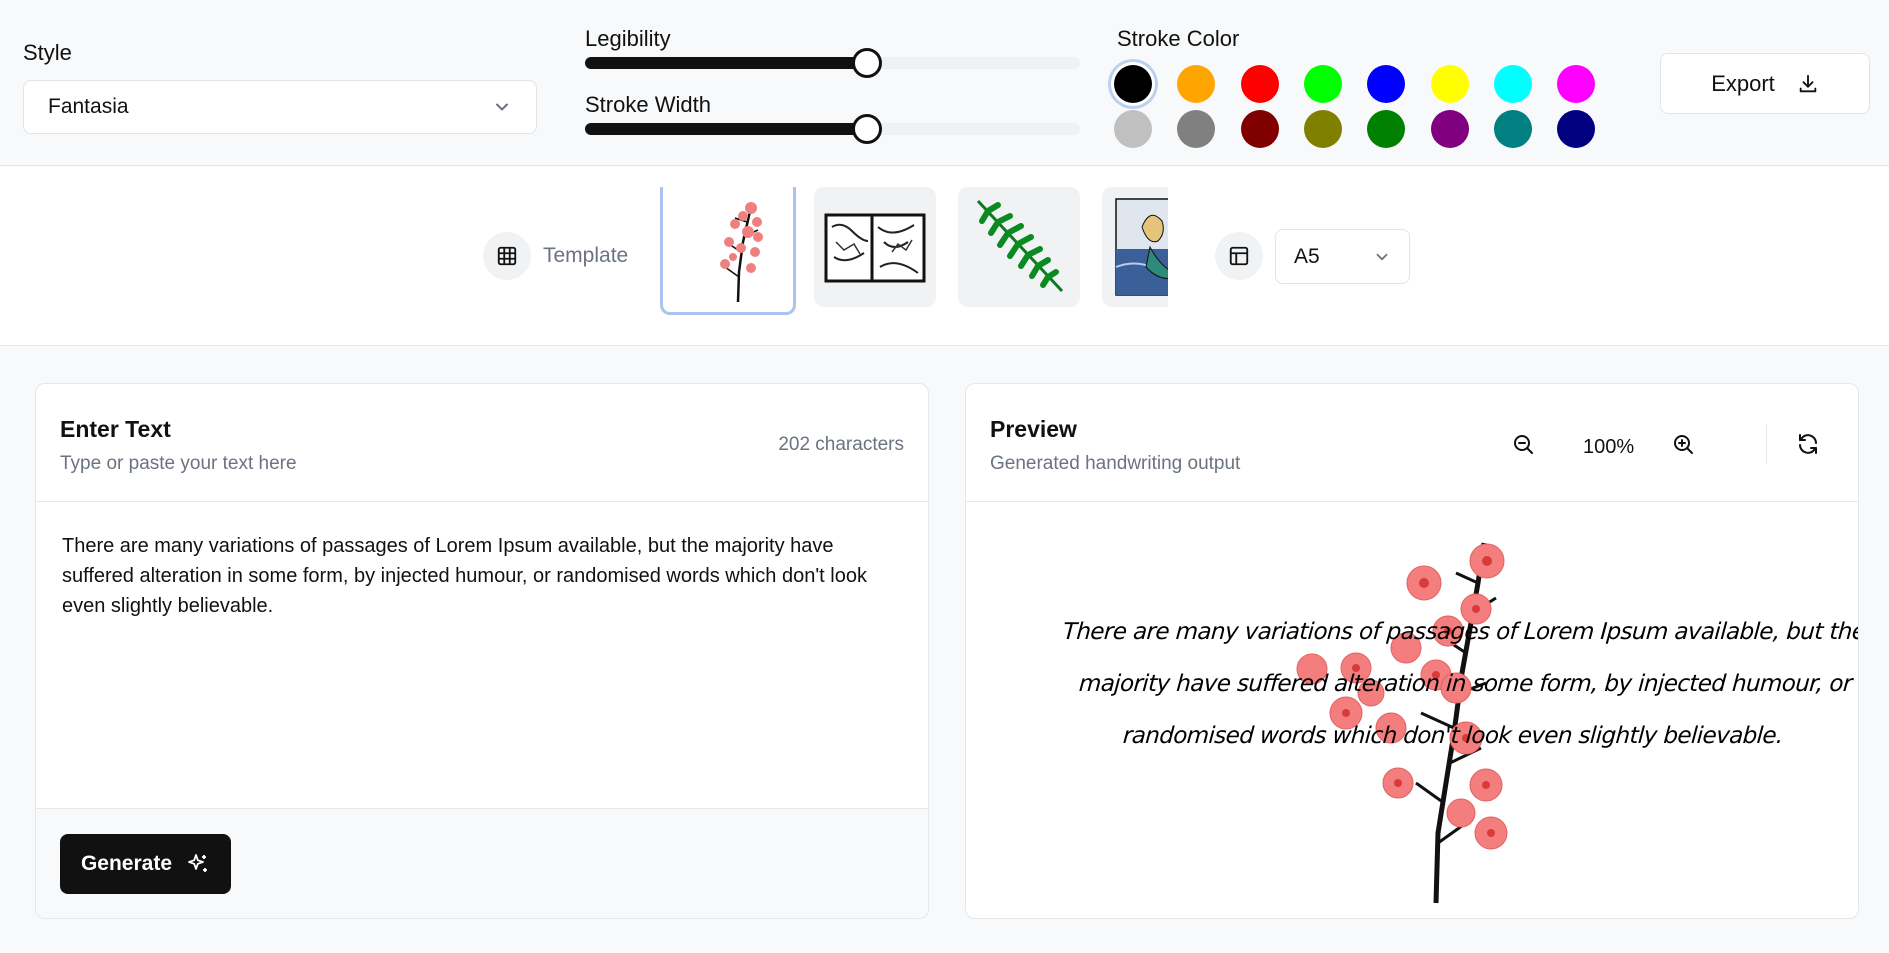  What do you see at coordinates (88, 106) in the screenshot?
I see `style-value: Fantasia` at bounding box center [88, 106].